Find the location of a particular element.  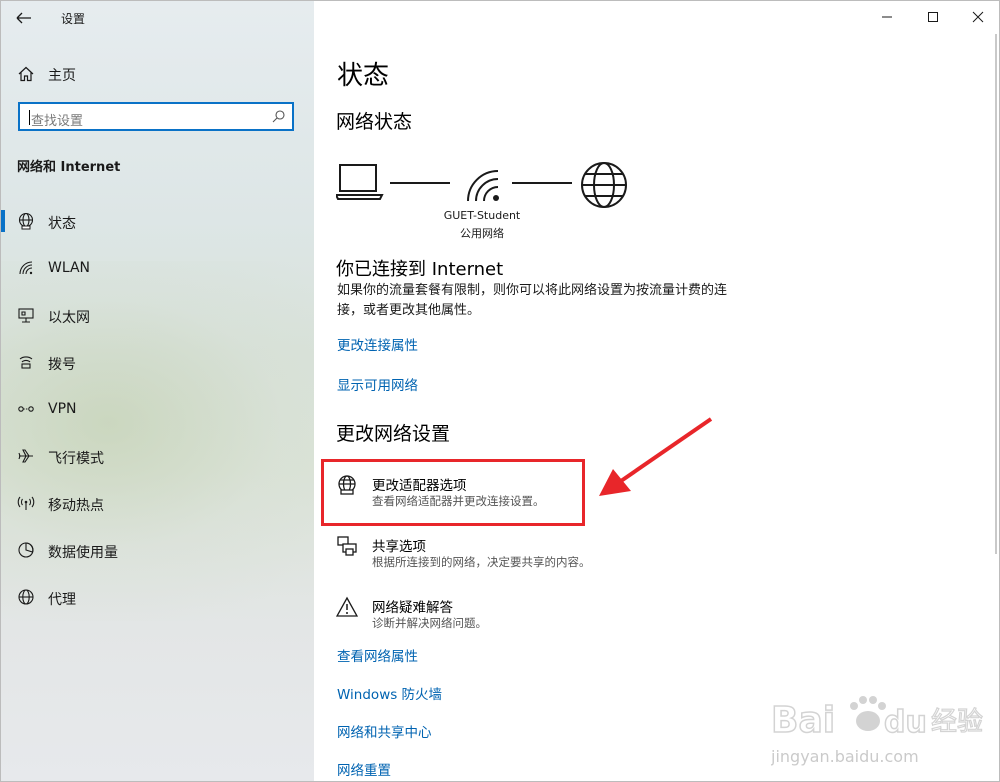

warning-triangle-icon is located at coordinates (347, 606).